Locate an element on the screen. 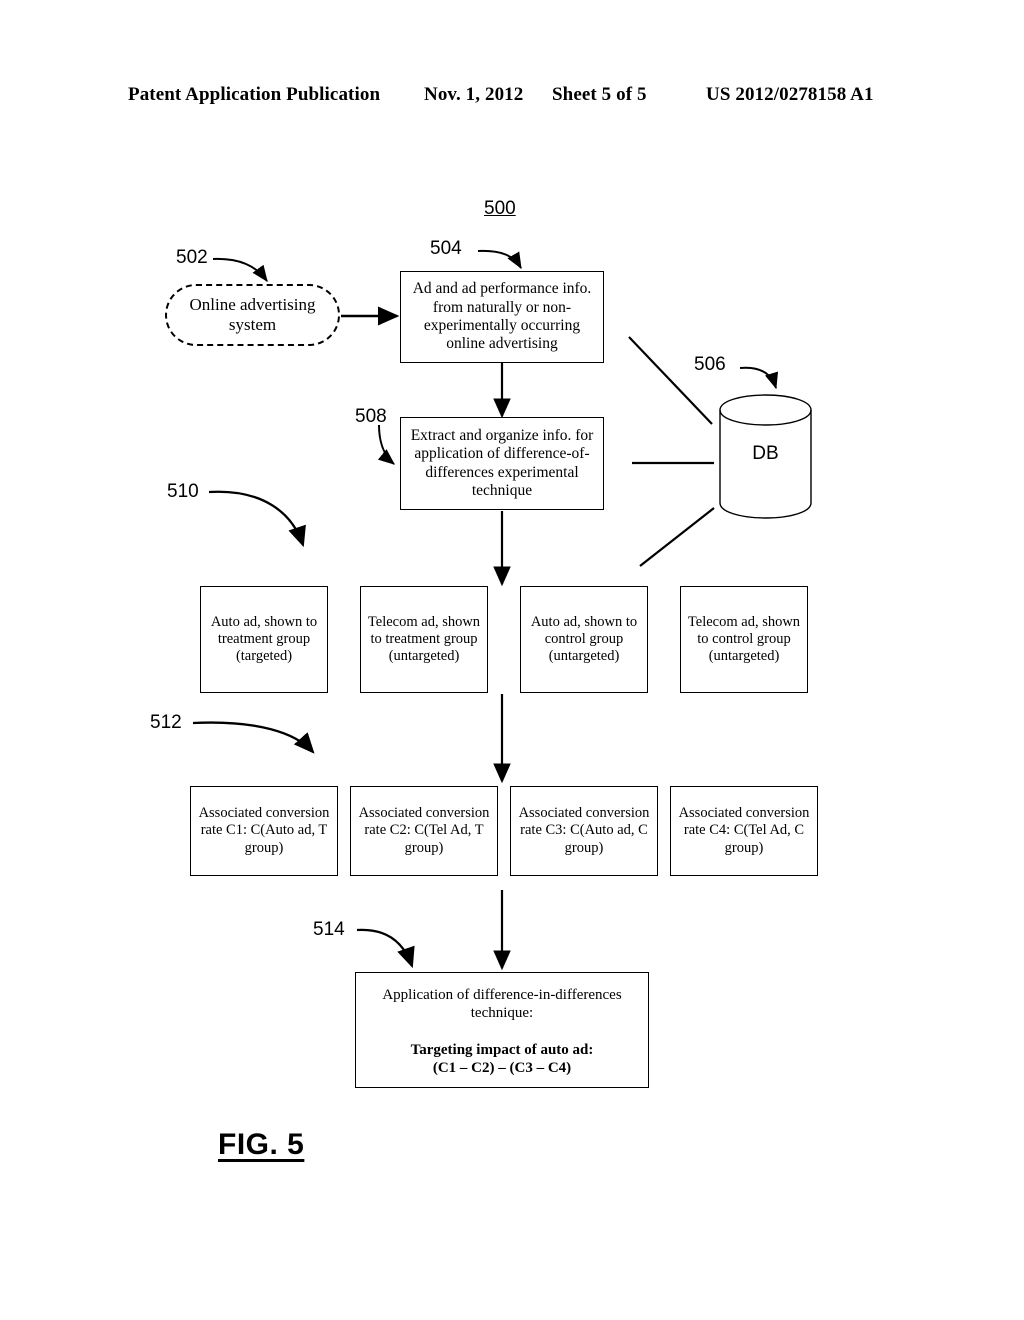 The width and height of the screenshot is (1024, 1320). ref-label-512: 512 is located at coordinates (166, 722).